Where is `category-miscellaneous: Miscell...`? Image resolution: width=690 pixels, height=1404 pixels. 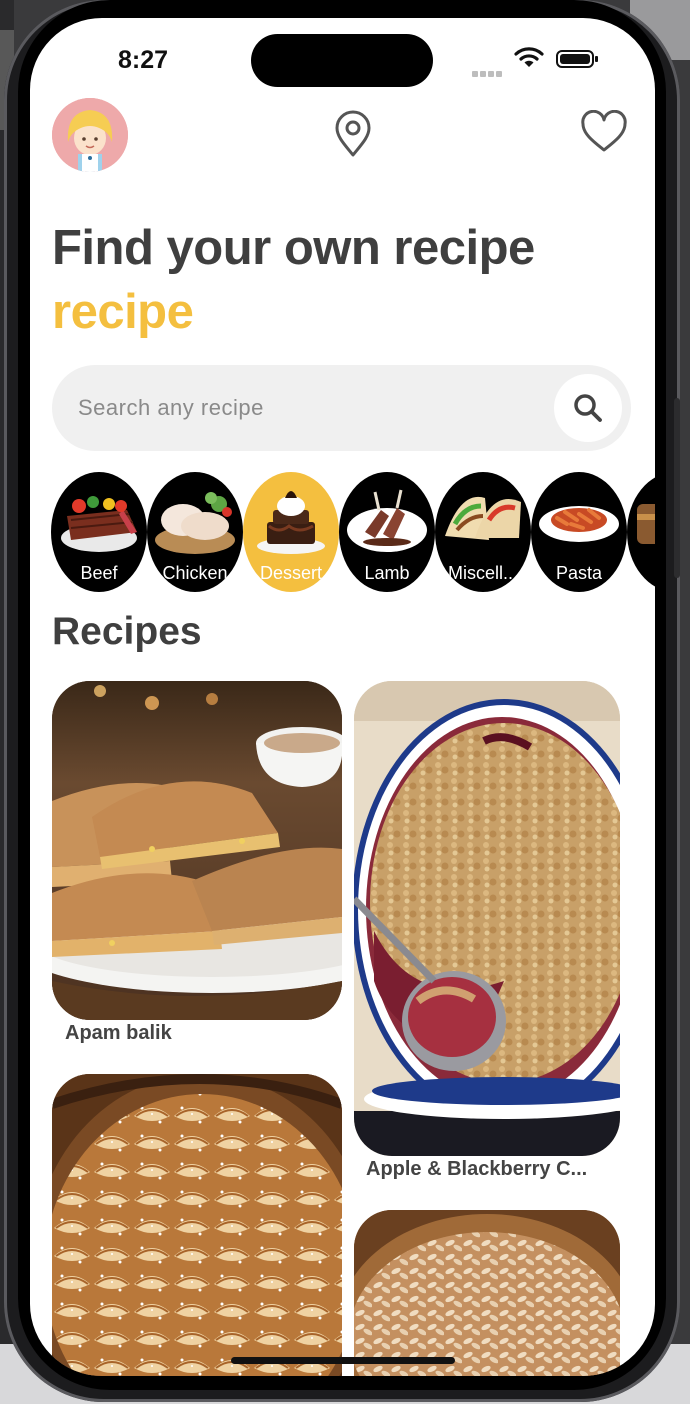 category-miscellaneous: Miscell... is located at coordinates (483, 532).